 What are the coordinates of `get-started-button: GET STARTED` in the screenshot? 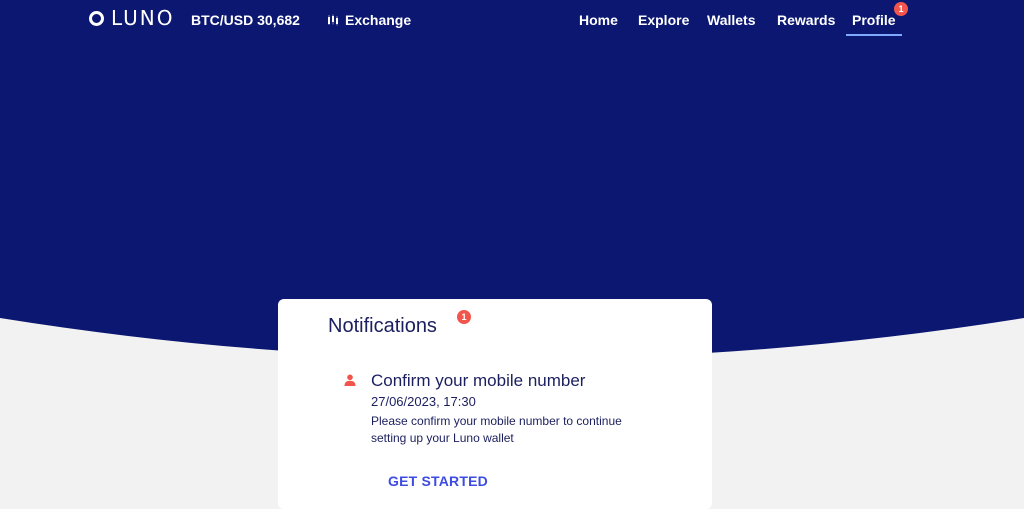 It's located at (438, 481).